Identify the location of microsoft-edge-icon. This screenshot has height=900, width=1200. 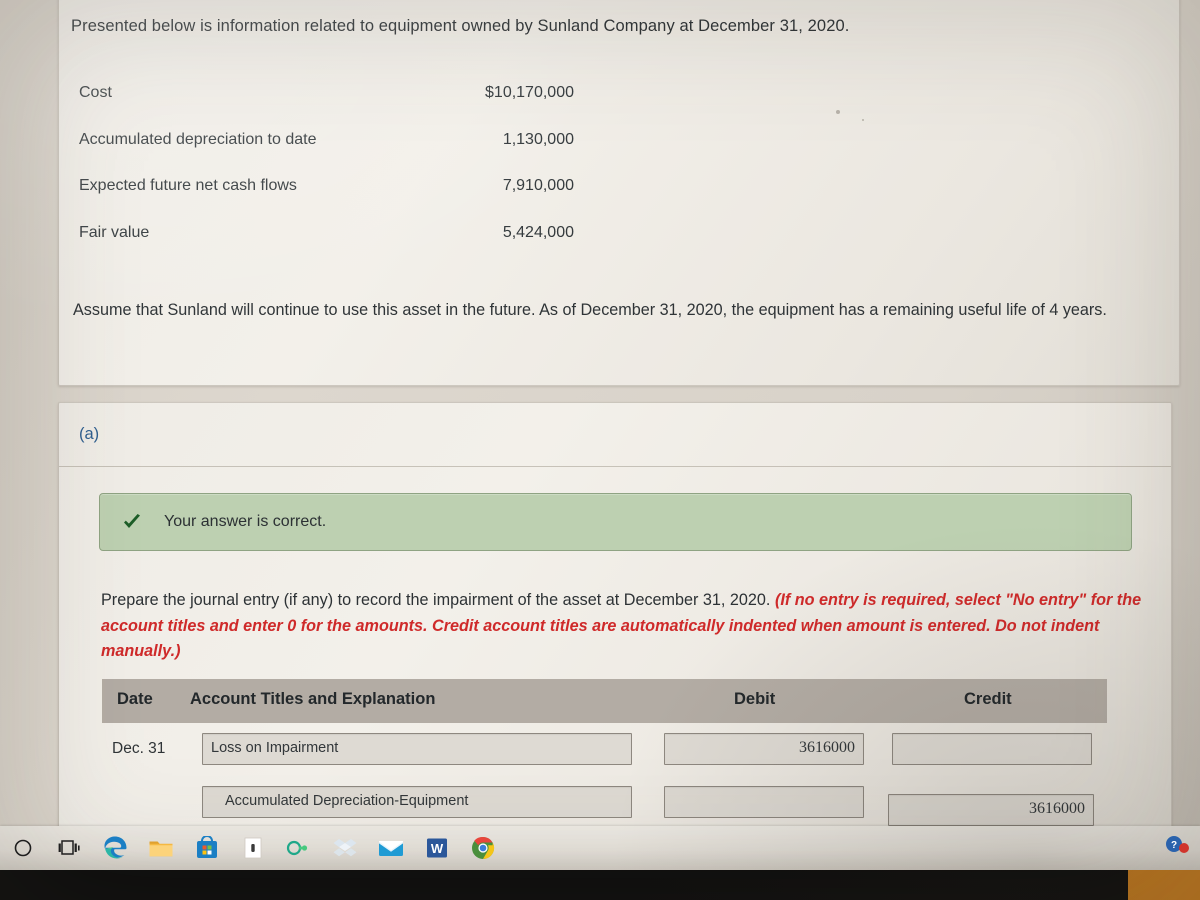
(115, 848).